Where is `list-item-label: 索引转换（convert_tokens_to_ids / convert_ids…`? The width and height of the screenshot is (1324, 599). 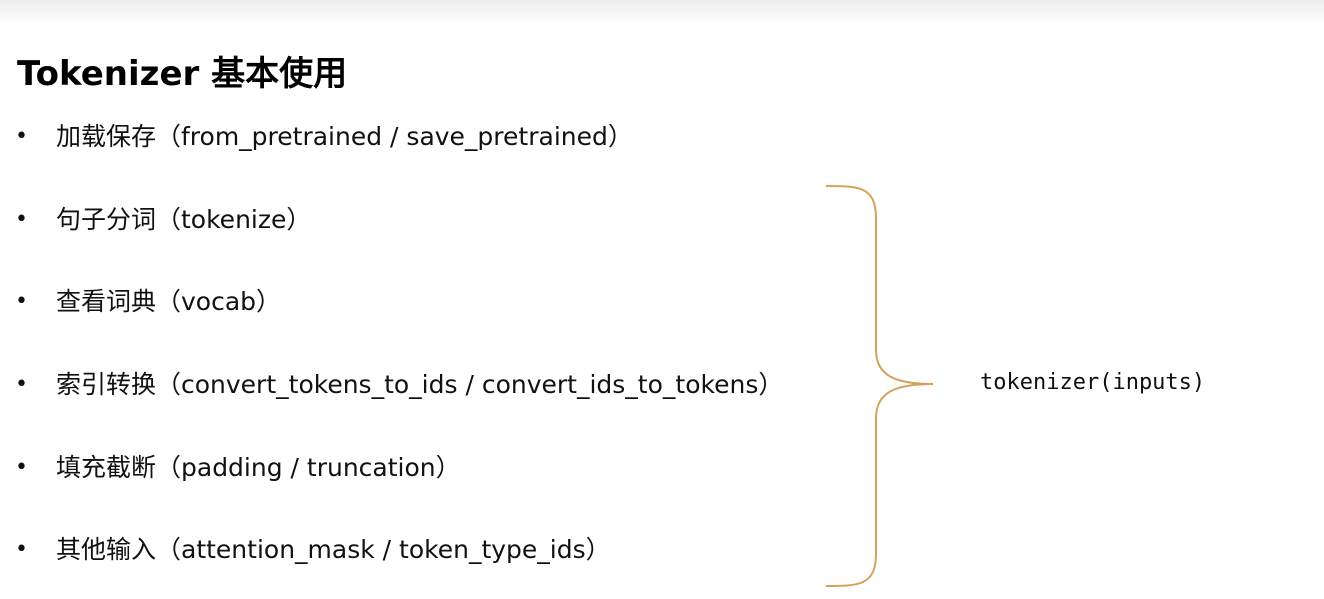 list-item-label: 索引转换（convert_tokens_to_ids / convert_ids… is located at coordinates (420, 384).